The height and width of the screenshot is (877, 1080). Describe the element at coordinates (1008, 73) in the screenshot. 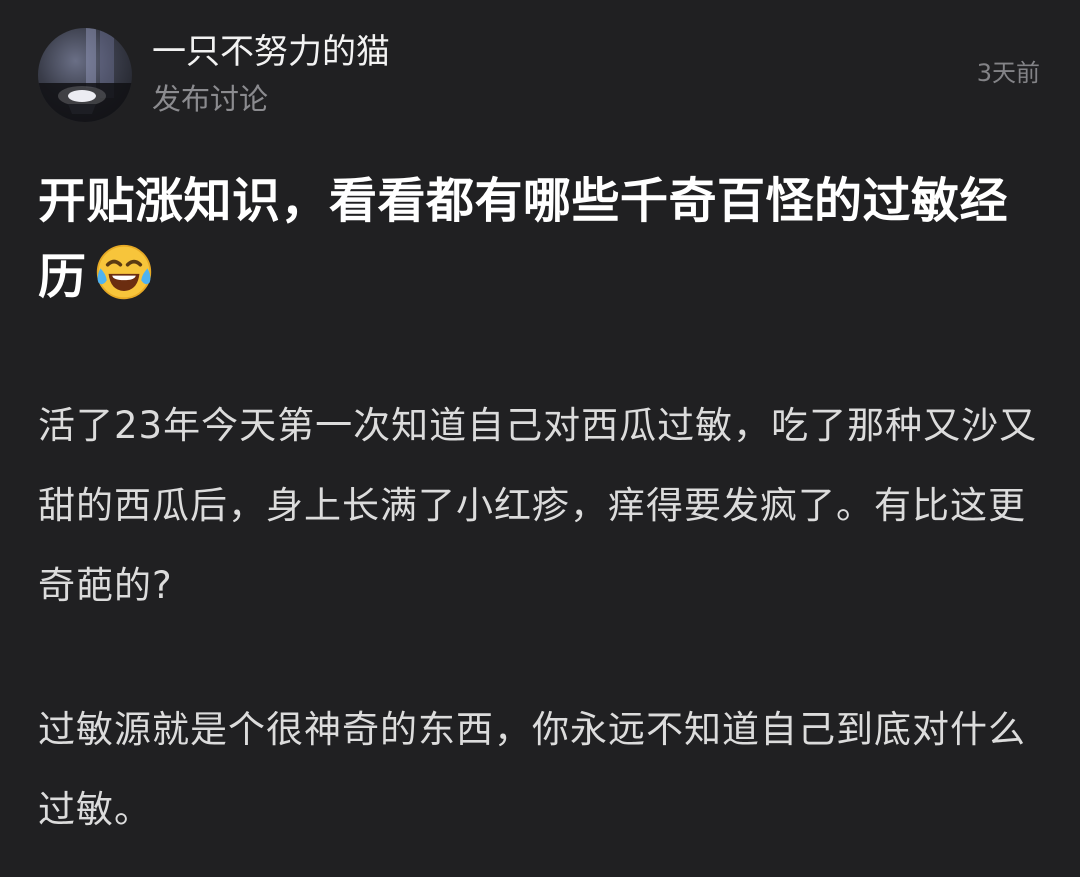

I see `post-timestamp: 3天前` at that location.